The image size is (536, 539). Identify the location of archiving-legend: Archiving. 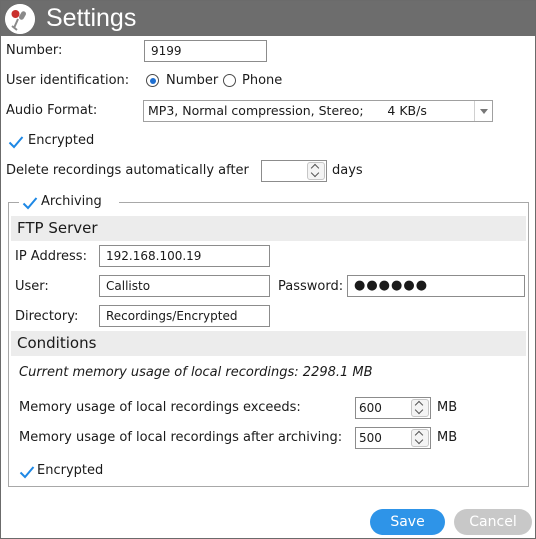
(69, 203).